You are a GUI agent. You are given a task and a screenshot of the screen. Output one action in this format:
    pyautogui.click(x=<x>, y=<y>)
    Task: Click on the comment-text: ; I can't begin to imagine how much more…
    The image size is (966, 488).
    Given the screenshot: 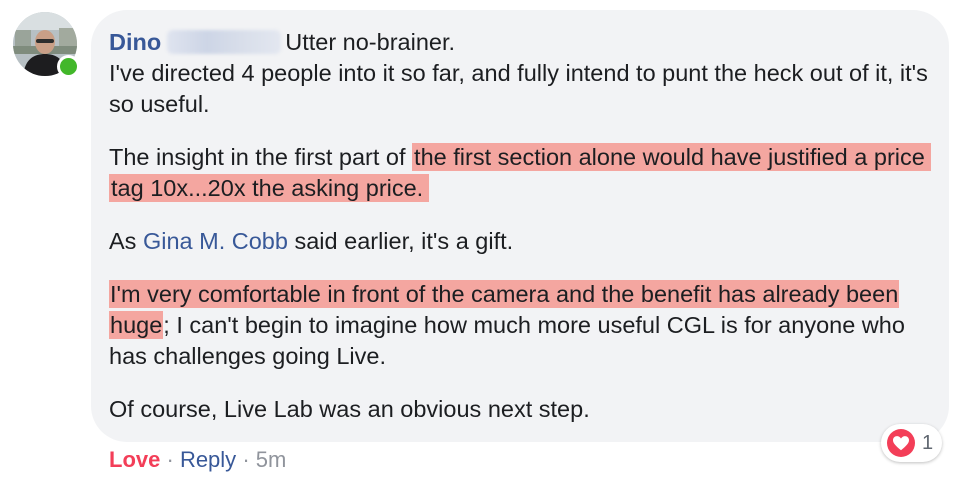 What is the action you would take?
    pyautogui.click(x=507, y=340)
    